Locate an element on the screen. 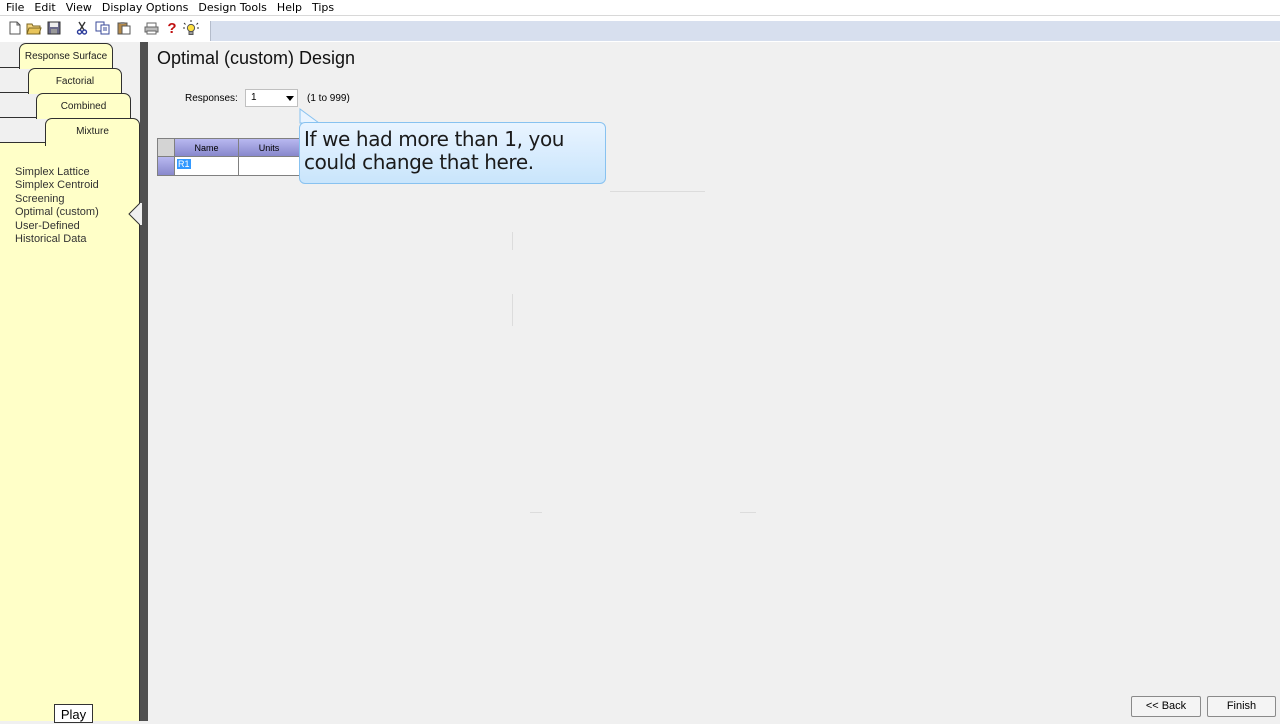 The height and width of the screenshot is (724, 1280). tab-combined: Combined is located at coordinates (83, 106).